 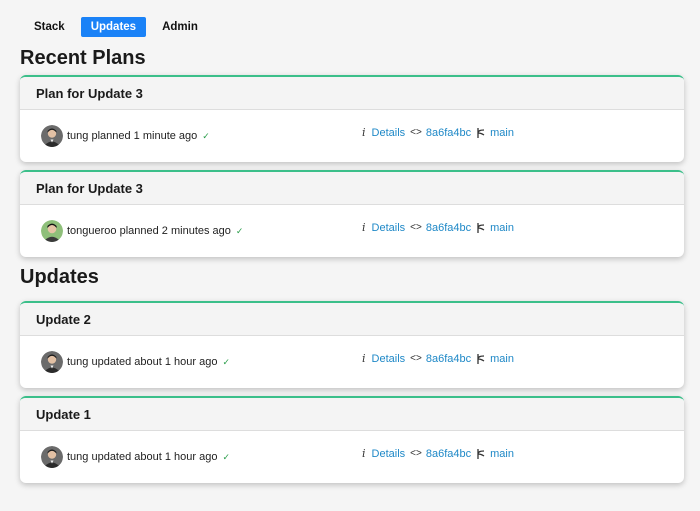 I want to click on activity: tongueroo planned 2 minutes ago ✓, so click(x=142, y=231).